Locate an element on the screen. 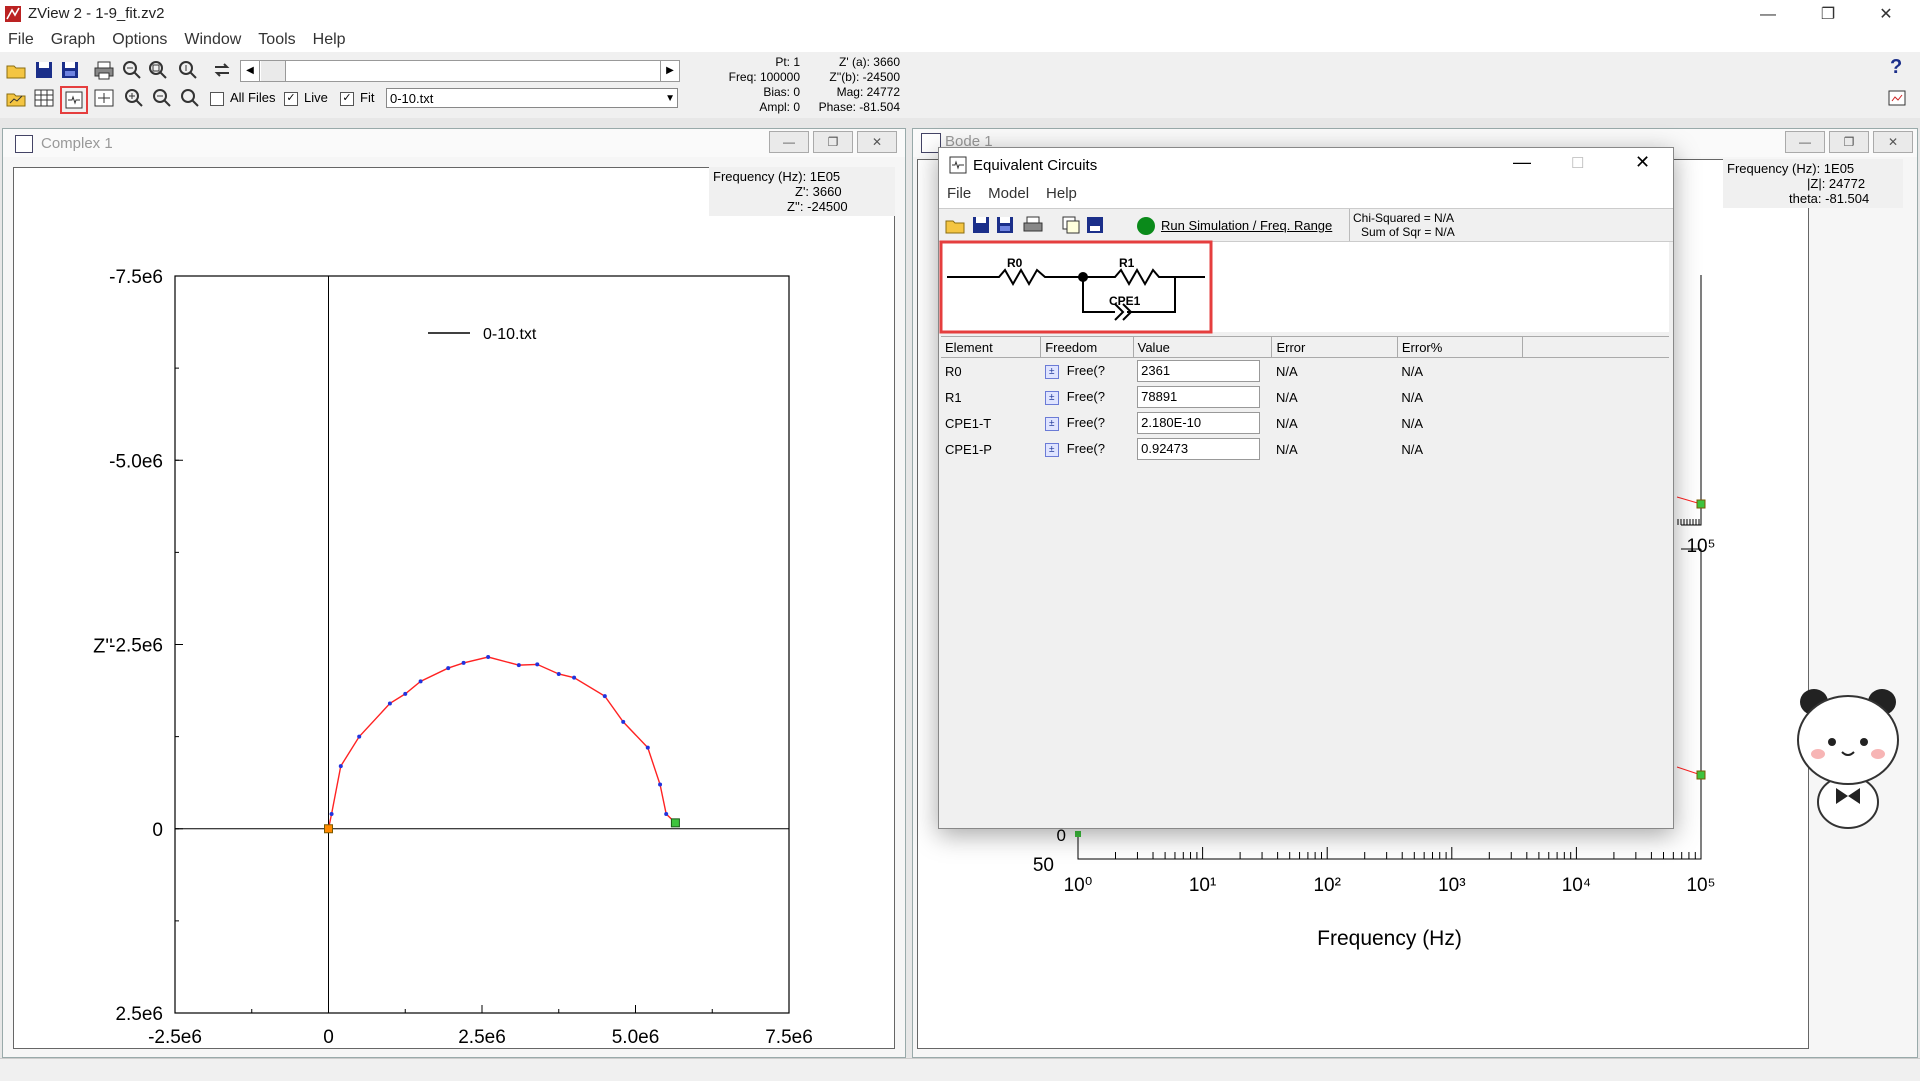 The height and width of the screenshot is (1081, 1920). save-results-icon is located at coordinates (1095, 225).